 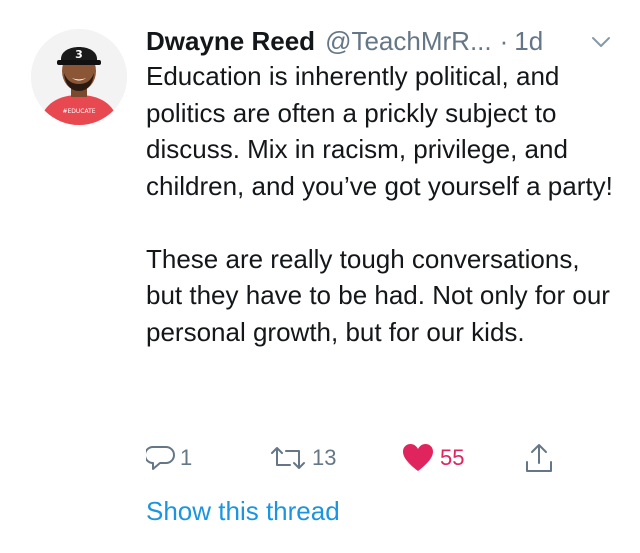 I want to click on action-bar: 1 13 55, so click(x=320, y=458).